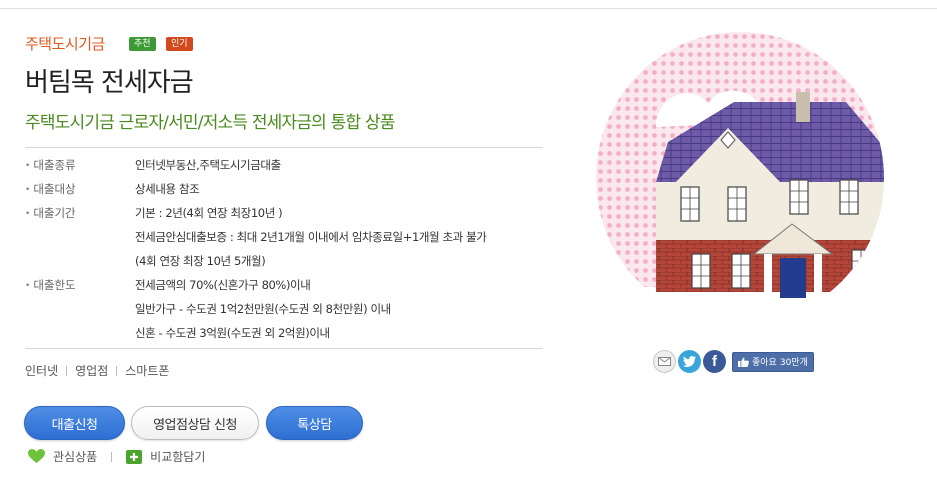 The width and height of the screenshot is (937, 480). I want to click on product-category: 주택도시기금, so click(65, 44).